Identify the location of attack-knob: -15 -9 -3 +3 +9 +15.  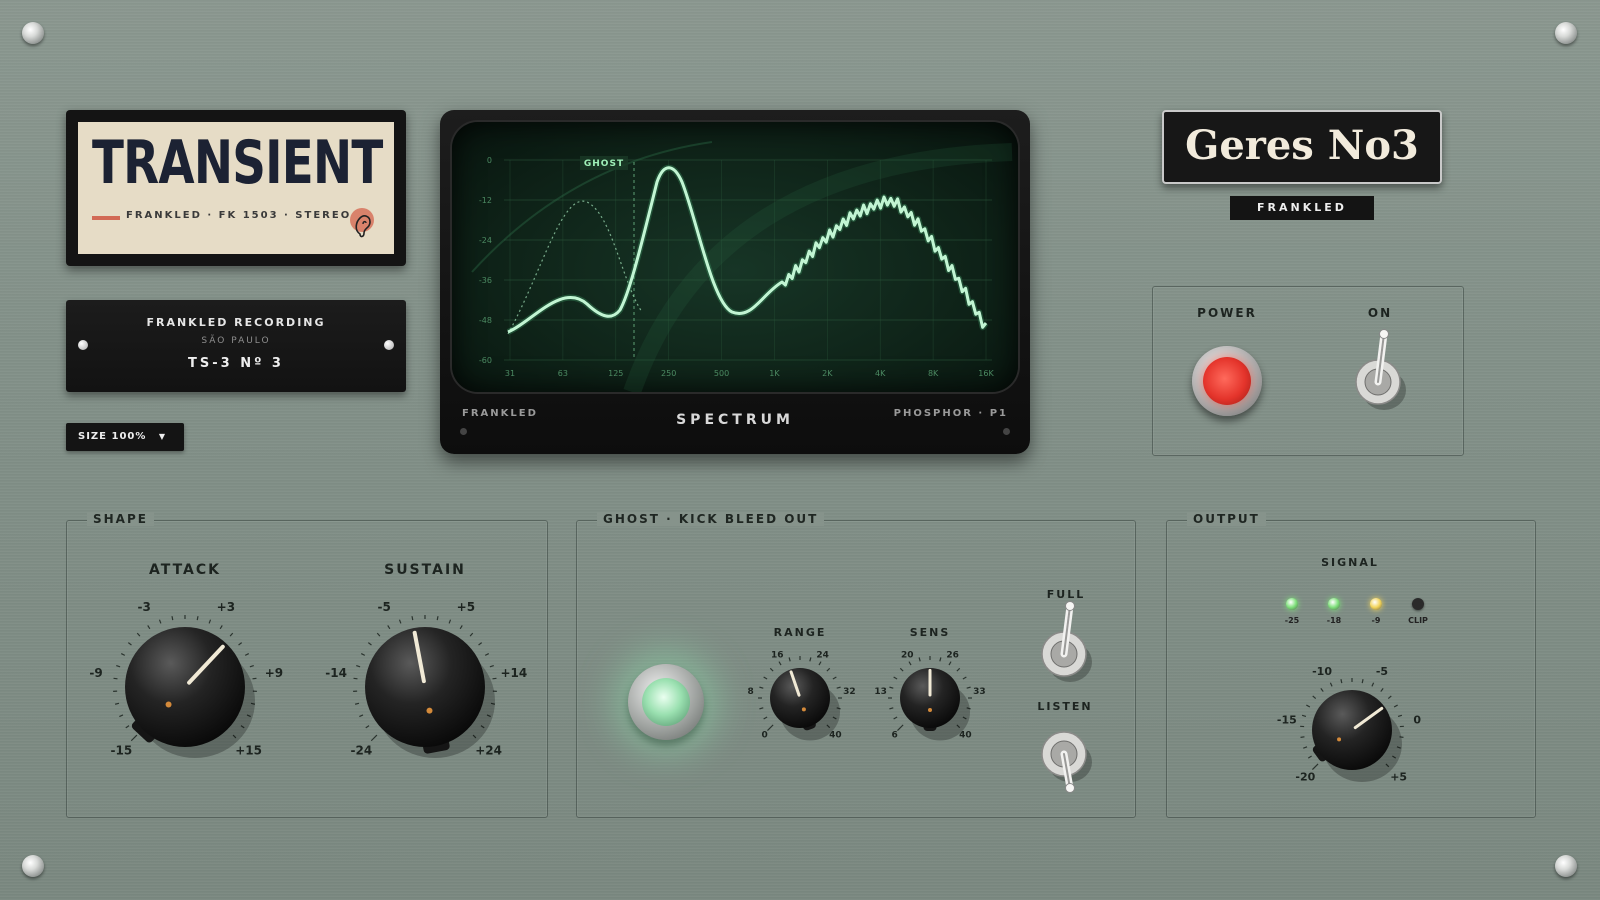
(185, 685).